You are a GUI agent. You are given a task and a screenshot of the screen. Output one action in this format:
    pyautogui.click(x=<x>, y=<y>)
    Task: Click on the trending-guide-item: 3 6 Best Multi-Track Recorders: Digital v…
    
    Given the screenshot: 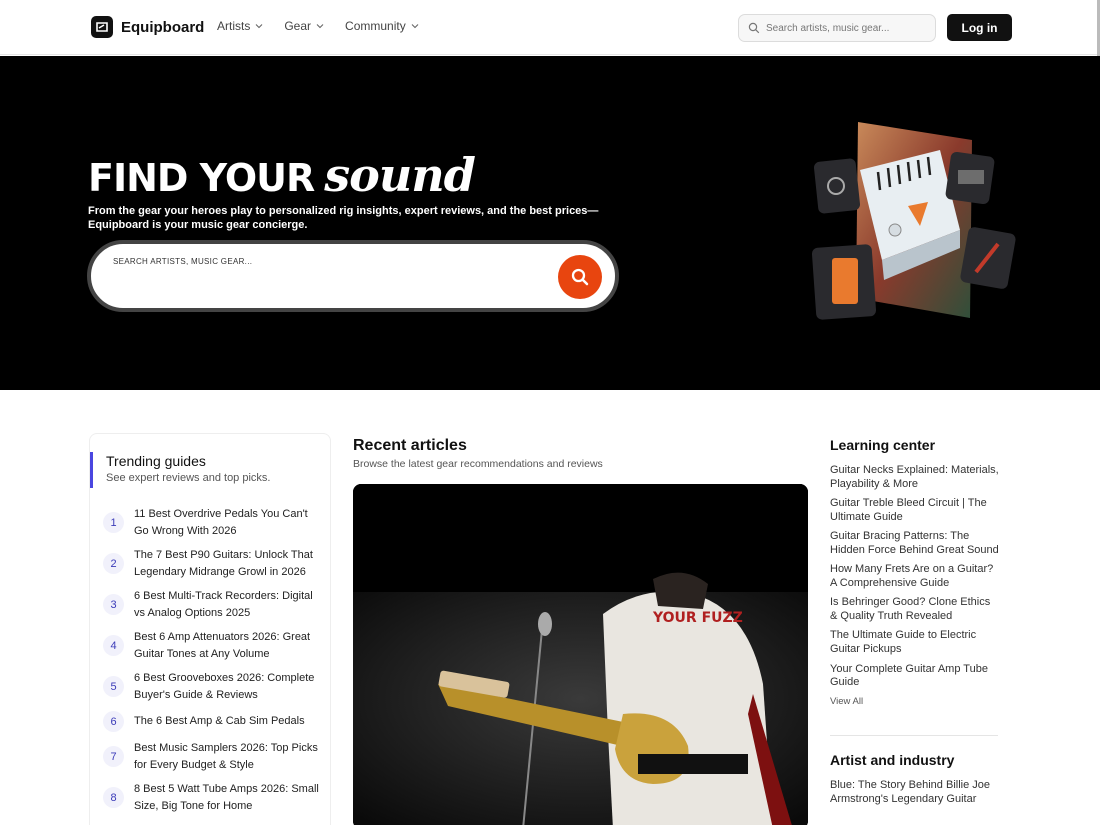 What is the action you would take?
    pyautogui.click(x=212, y=604)
    